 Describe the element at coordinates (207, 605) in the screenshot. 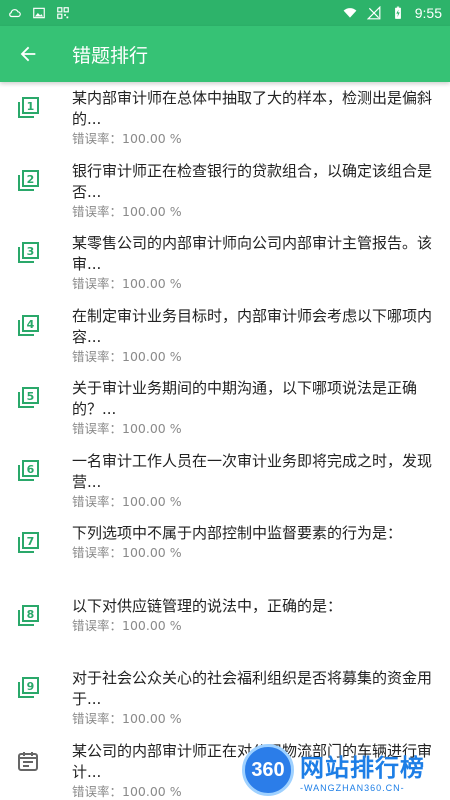

I see `question-title: 以下对供应链管理的说法中，正确的是：` at that location.